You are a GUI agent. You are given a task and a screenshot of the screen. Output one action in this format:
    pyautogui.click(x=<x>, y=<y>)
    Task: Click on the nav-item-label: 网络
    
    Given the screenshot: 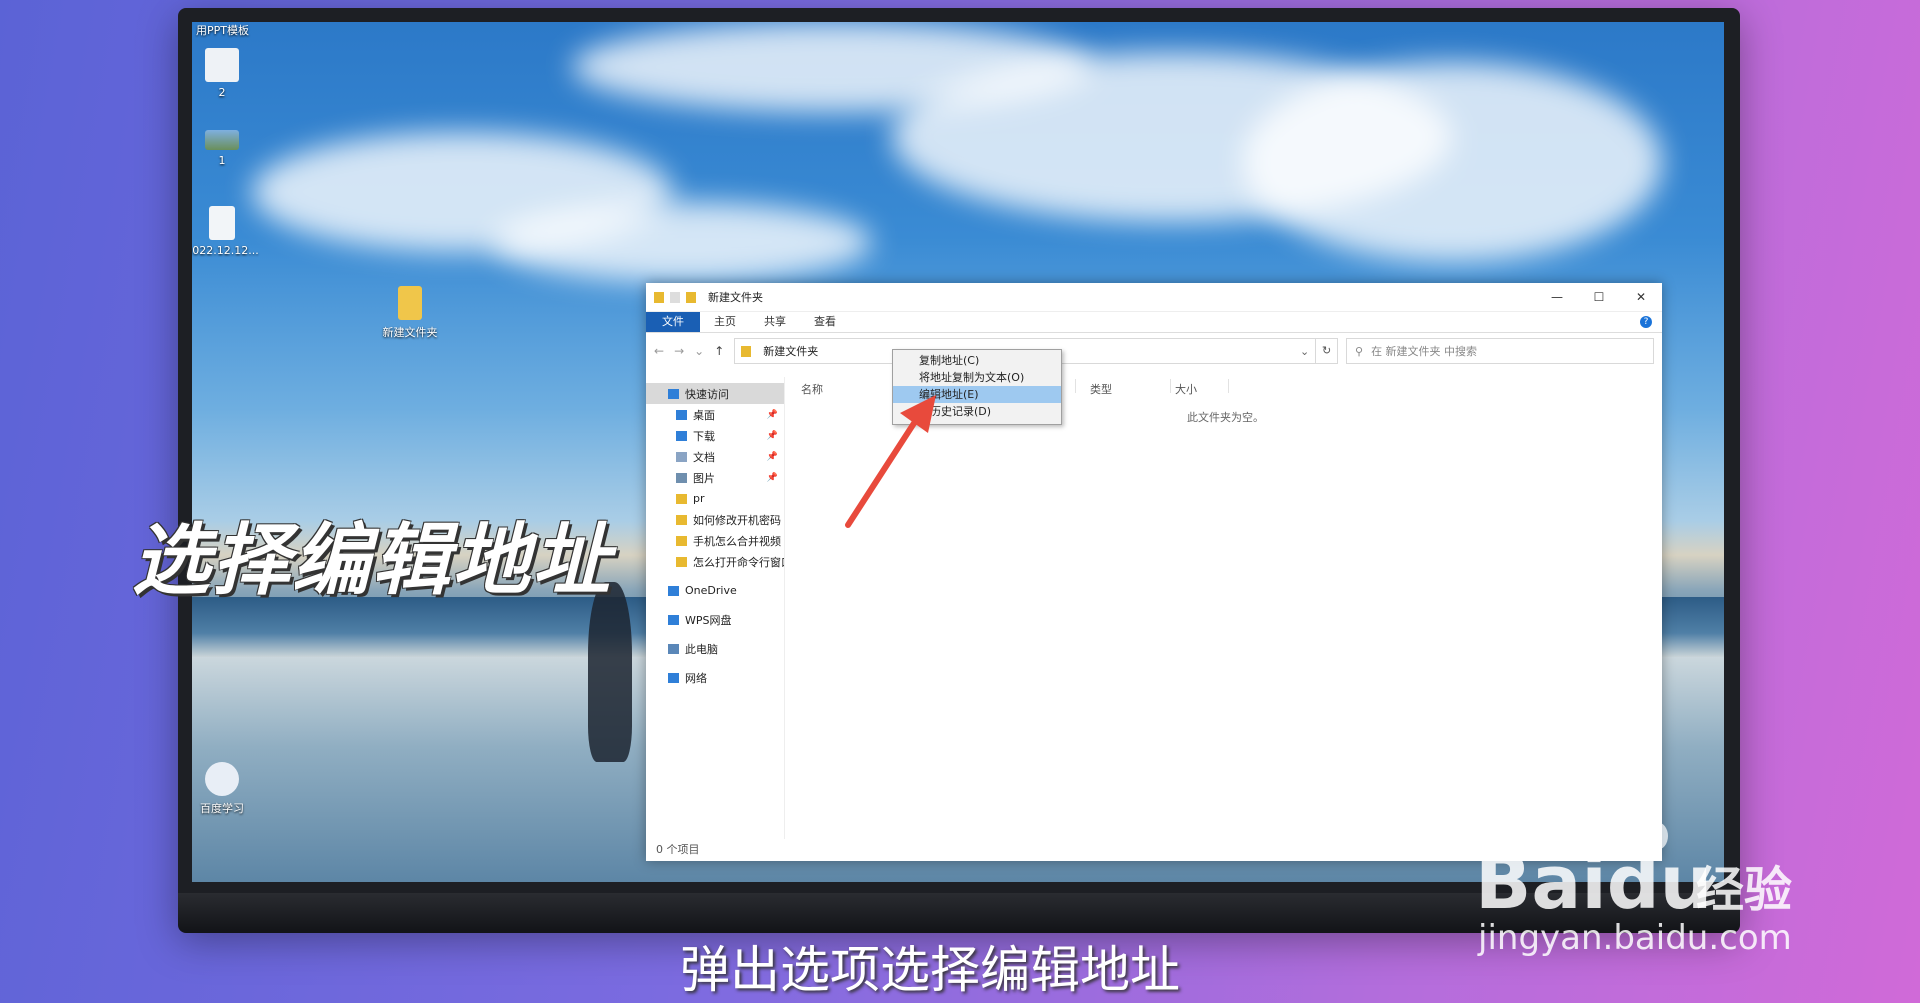 What is the action you would take?
    pyautogui.click(x=696, y=678)
    